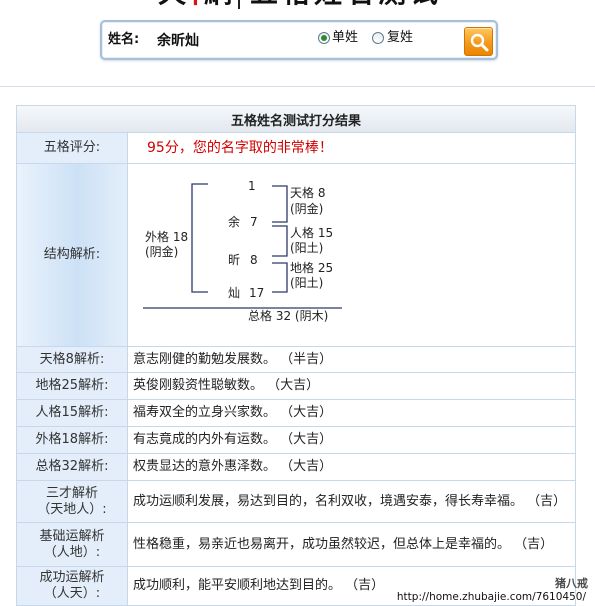  What do you see at coordinates (280, 204) in the screenshot?
I see `tiange-bracket` at bounding box center [280, 204].